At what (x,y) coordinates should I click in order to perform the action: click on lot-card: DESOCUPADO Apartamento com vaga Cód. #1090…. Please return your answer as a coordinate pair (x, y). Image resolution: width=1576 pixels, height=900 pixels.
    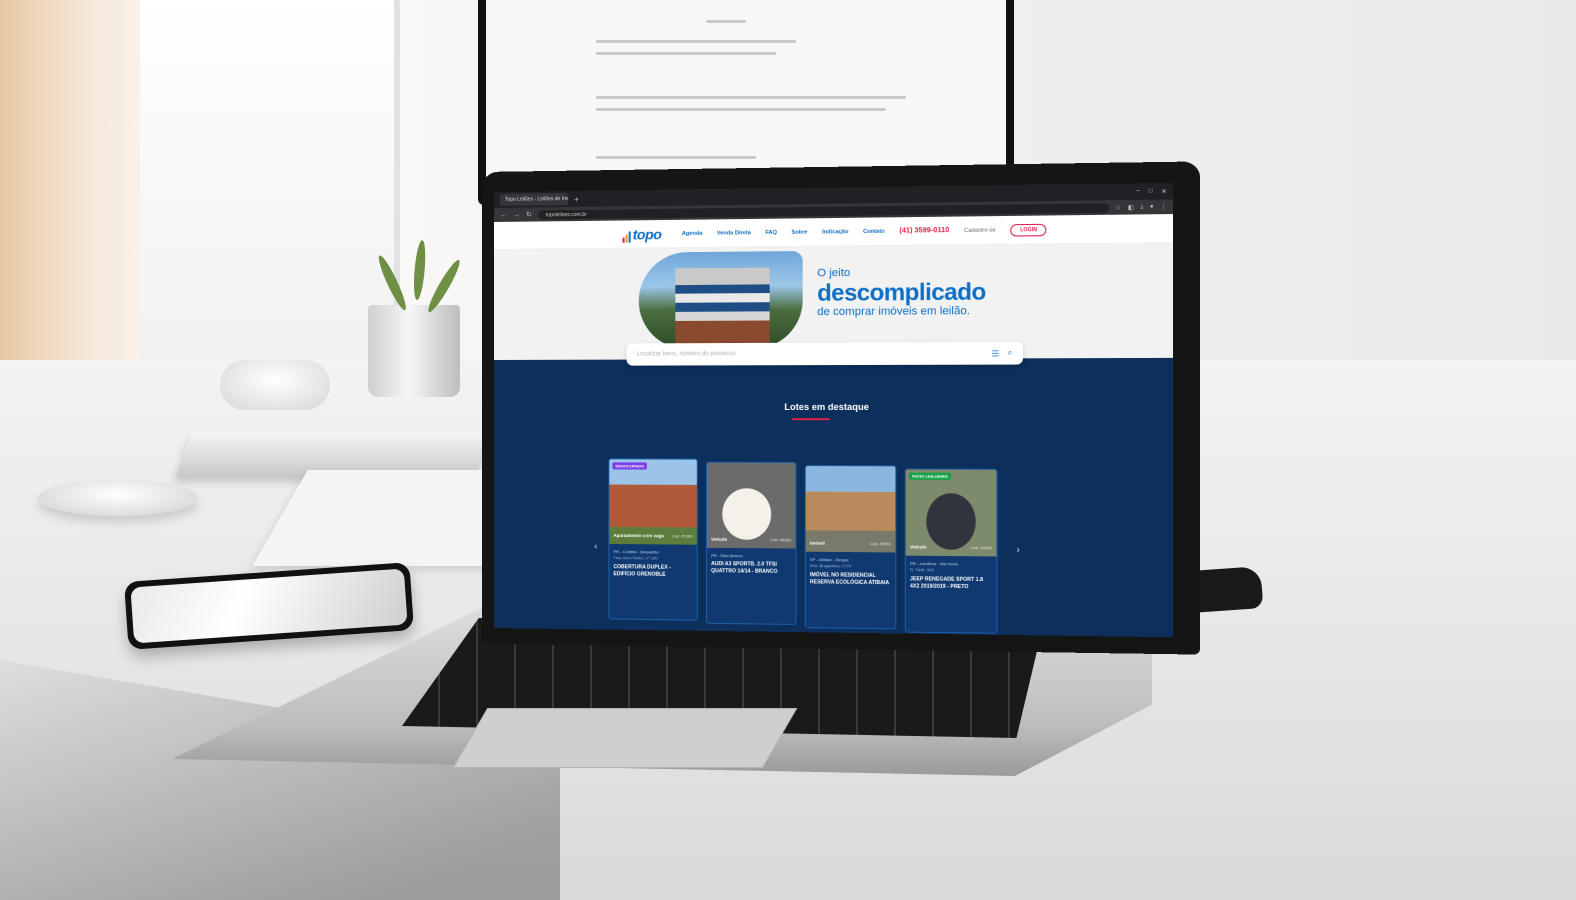
    Looking at the image, I should click on (653, 539).